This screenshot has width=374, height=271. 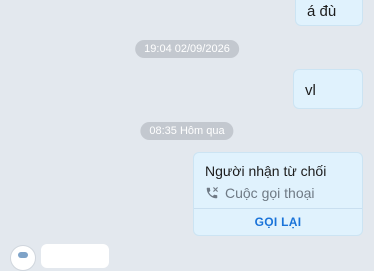 I want to click on message-bubble-outgoing: vl, so click(x=328, y=89).